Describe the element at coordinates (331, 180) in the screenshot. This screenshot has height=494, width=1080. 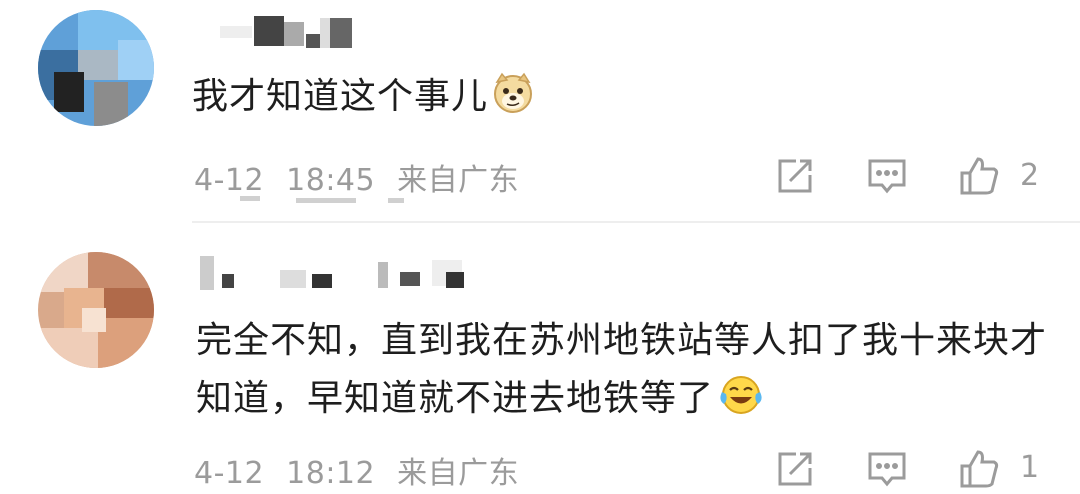
I see `comment-time: 18:45` at that location.